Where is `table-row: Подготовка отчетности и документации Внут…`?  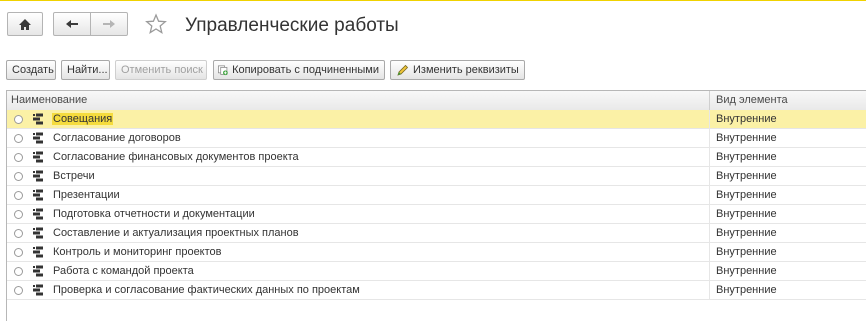
table-row: Подготовка отчетности и документации Внут… is located at coordinates (436, 214).